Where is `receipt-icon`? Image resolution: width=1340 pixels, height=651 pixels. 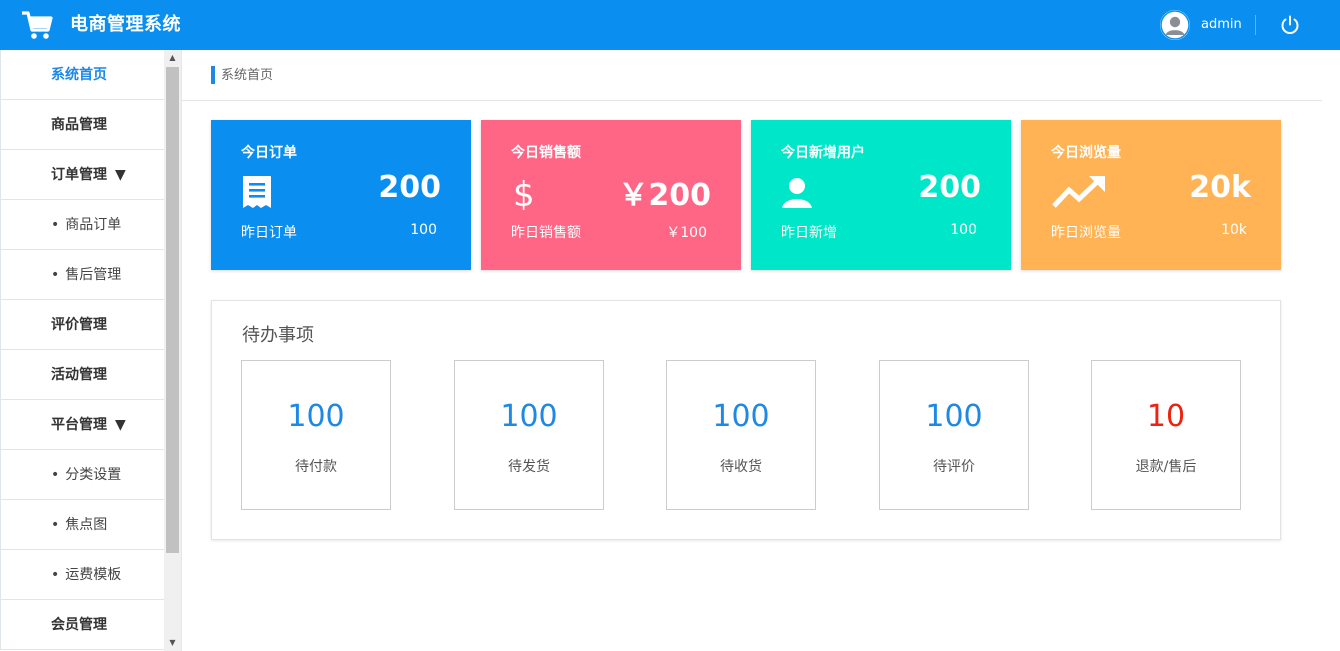 receipt-icon is located at coordinates (257, 192).